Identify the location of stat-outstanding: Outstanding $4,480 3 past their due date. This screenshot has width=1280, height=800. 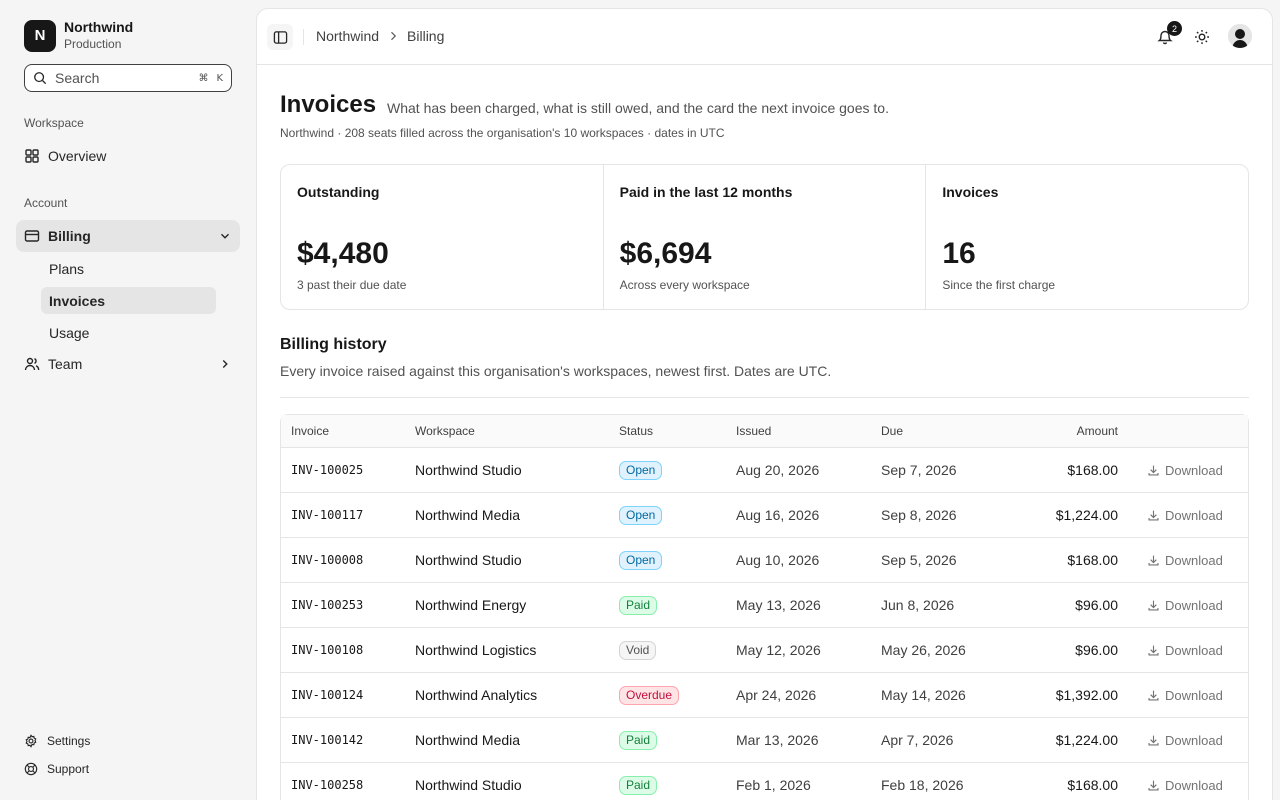
(442, 237).